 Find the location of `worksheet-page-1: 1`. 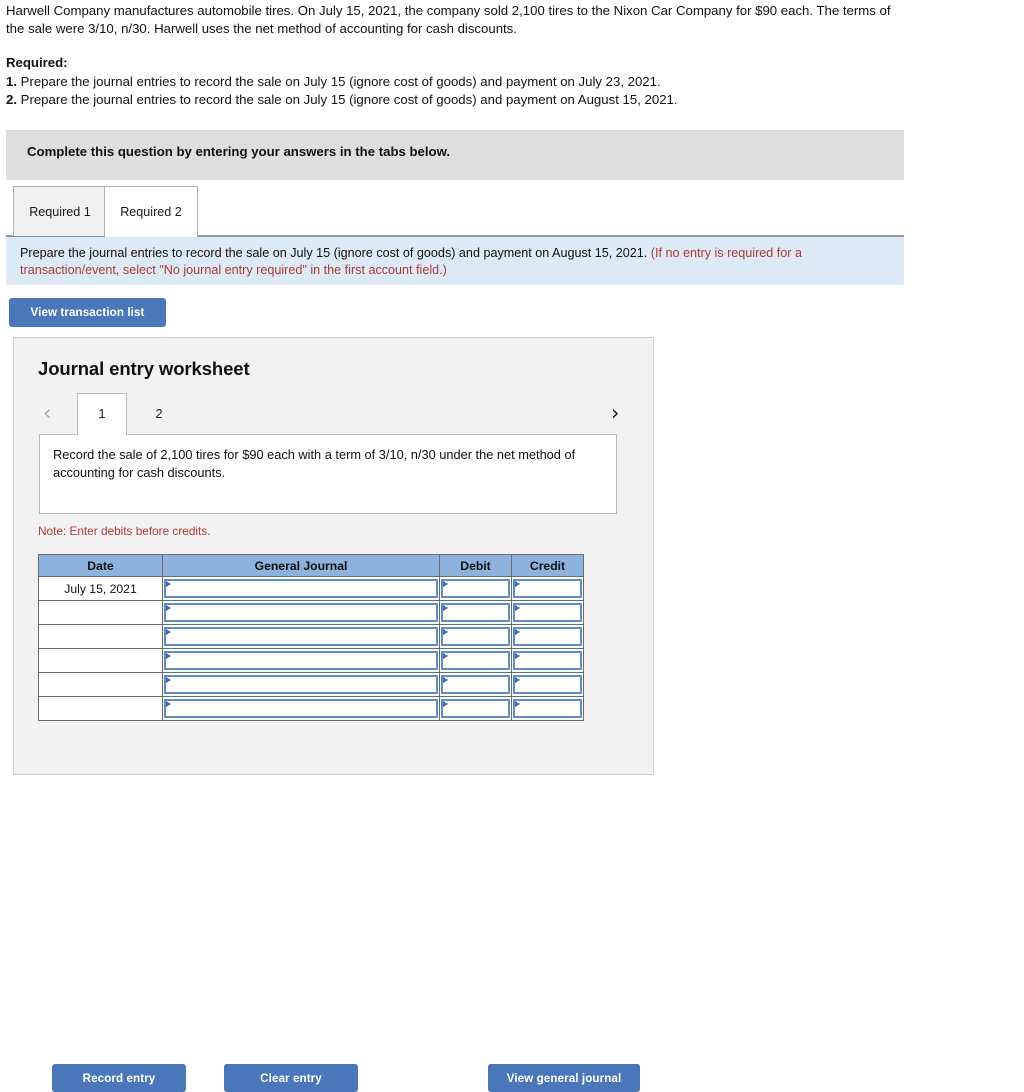

worksheet-page-1: 1 is located at coordinates (102, 414).